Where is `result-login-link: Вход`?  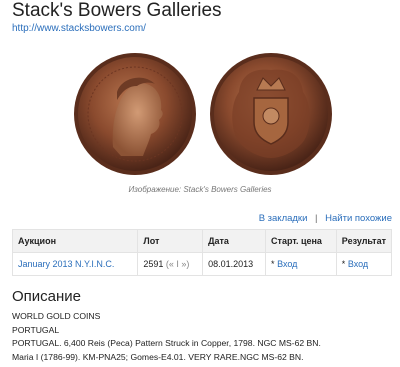 result-login-link: Вход is located at coordinates (358, 264).